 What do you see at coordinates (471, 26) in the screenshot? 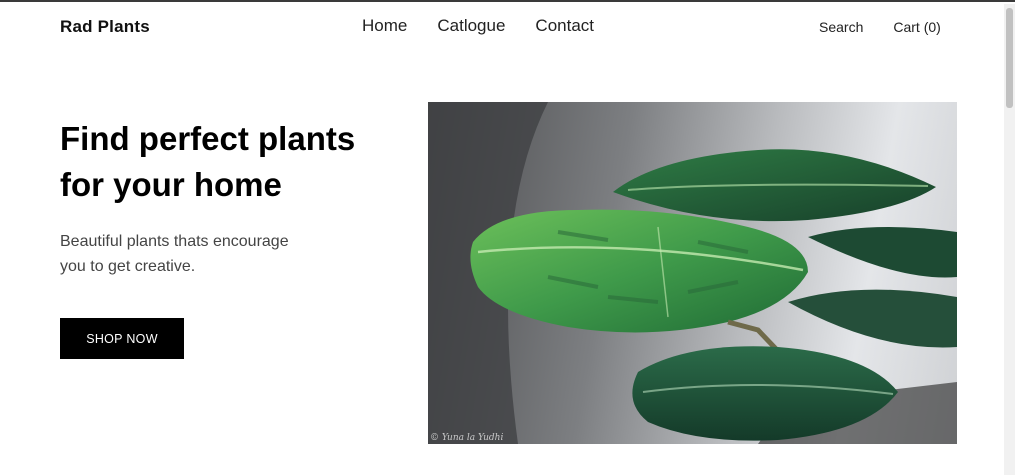
I see `nav-catalogue-link: Catlogue` at bounding box center [471, 26].